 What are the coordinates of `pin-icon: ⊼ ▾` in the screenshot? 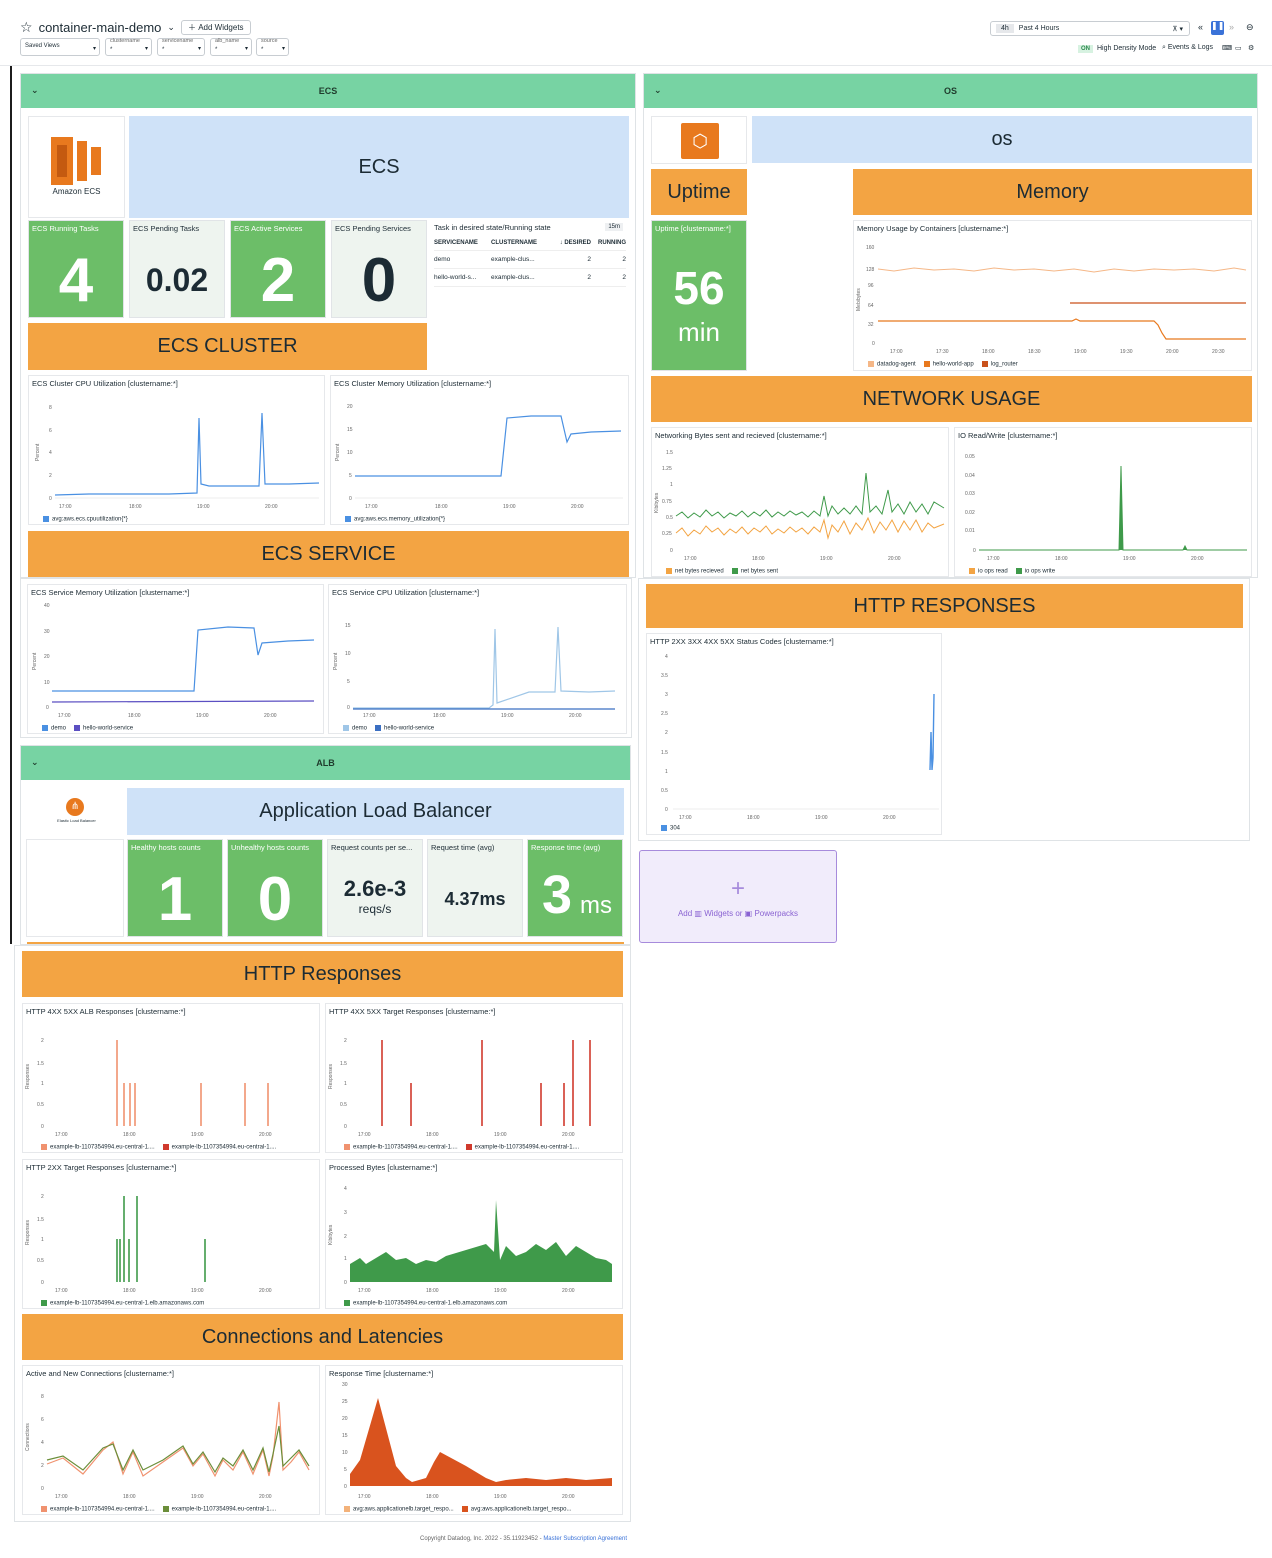 It's located at (1177, 29).